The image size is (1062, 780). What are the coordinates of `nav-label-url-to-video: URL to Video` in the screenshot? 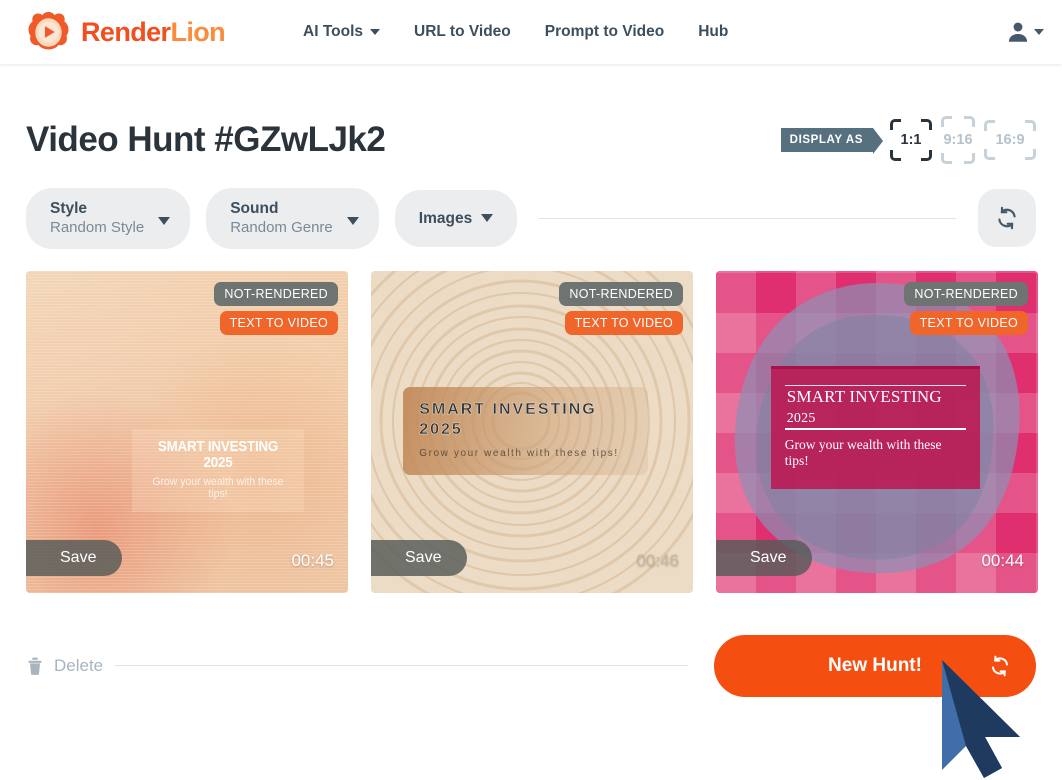 It's located at (462, 31).